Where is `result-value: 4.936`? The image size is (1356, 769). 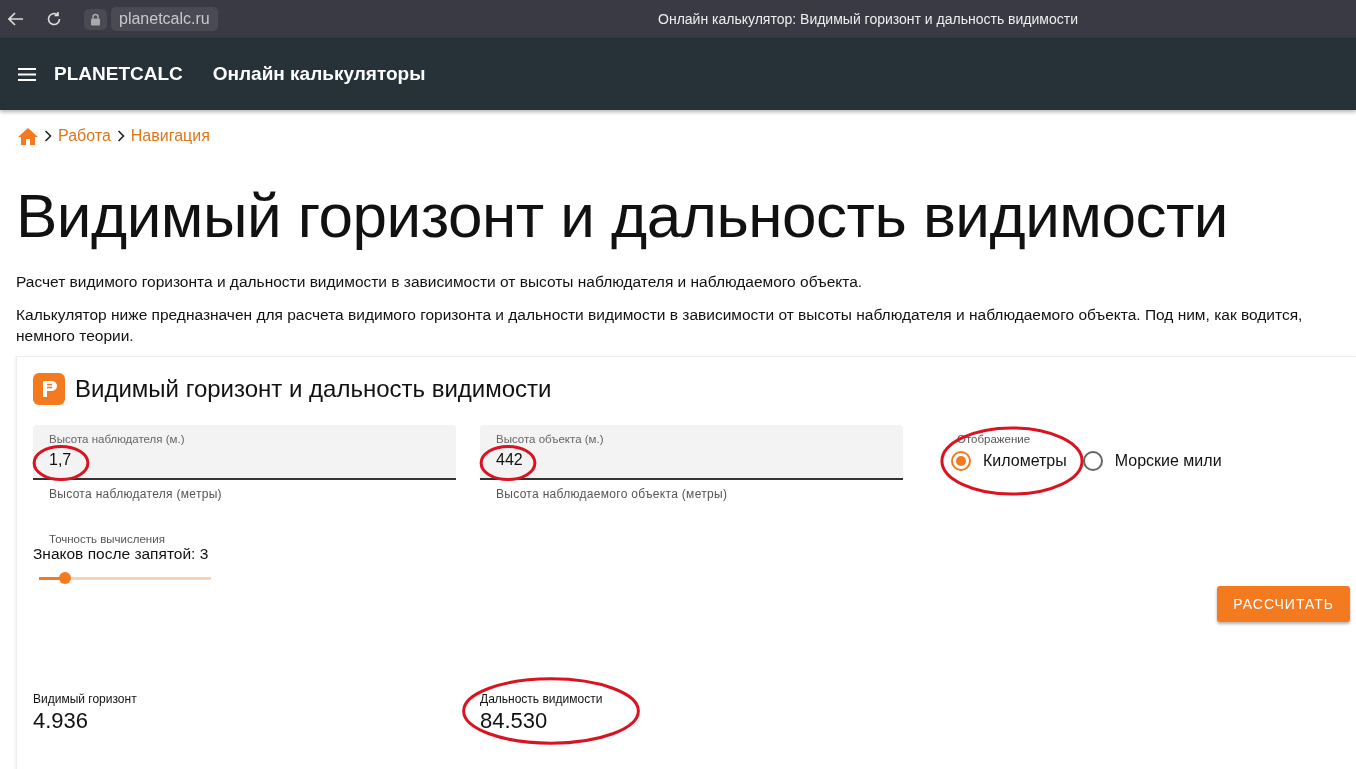
result-value: 4.936 is located at coordinates (61, 721).